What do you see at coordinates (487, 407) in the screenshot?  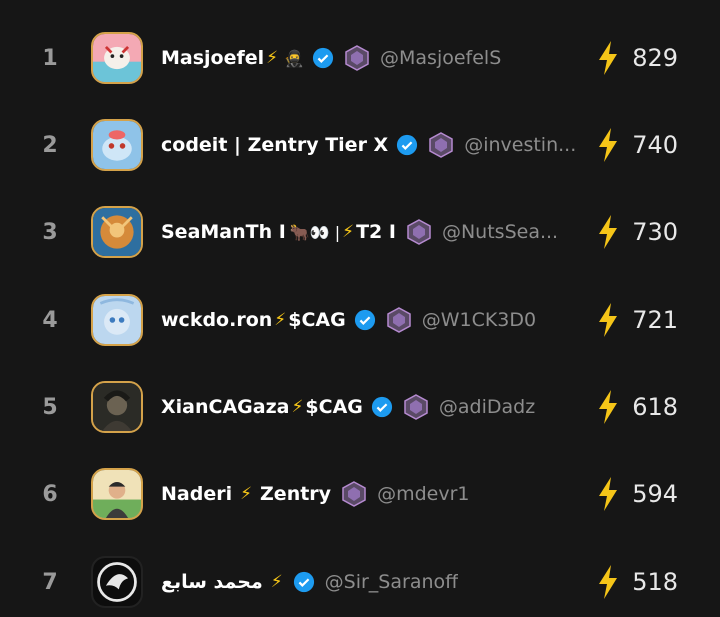 I see `user-handle: @adiDadz` at bounding box center [487, 407].